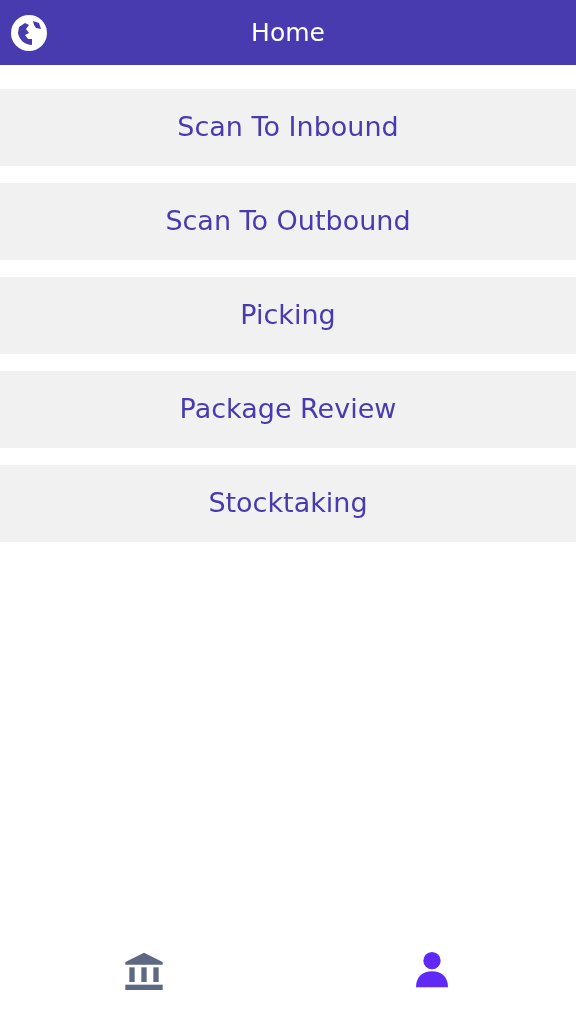 The width and height of the screenshot is (576, 1024). I want to click on menu-button: Scan To Inbound, so click(288, 127).